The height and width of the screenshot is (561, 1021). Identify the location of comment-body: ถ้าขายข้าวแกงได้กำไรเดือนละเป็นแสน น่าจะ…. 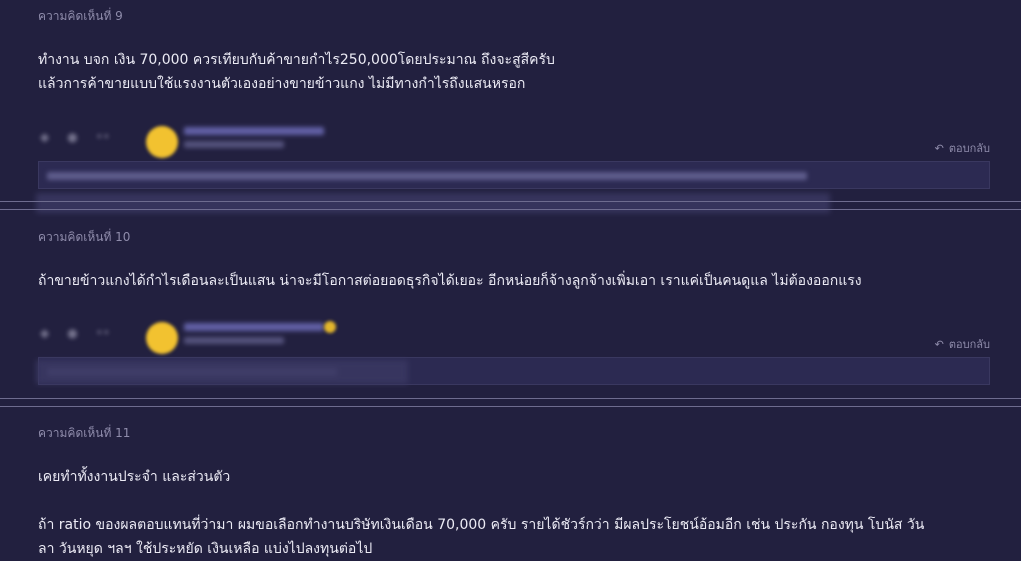
(450, 281).